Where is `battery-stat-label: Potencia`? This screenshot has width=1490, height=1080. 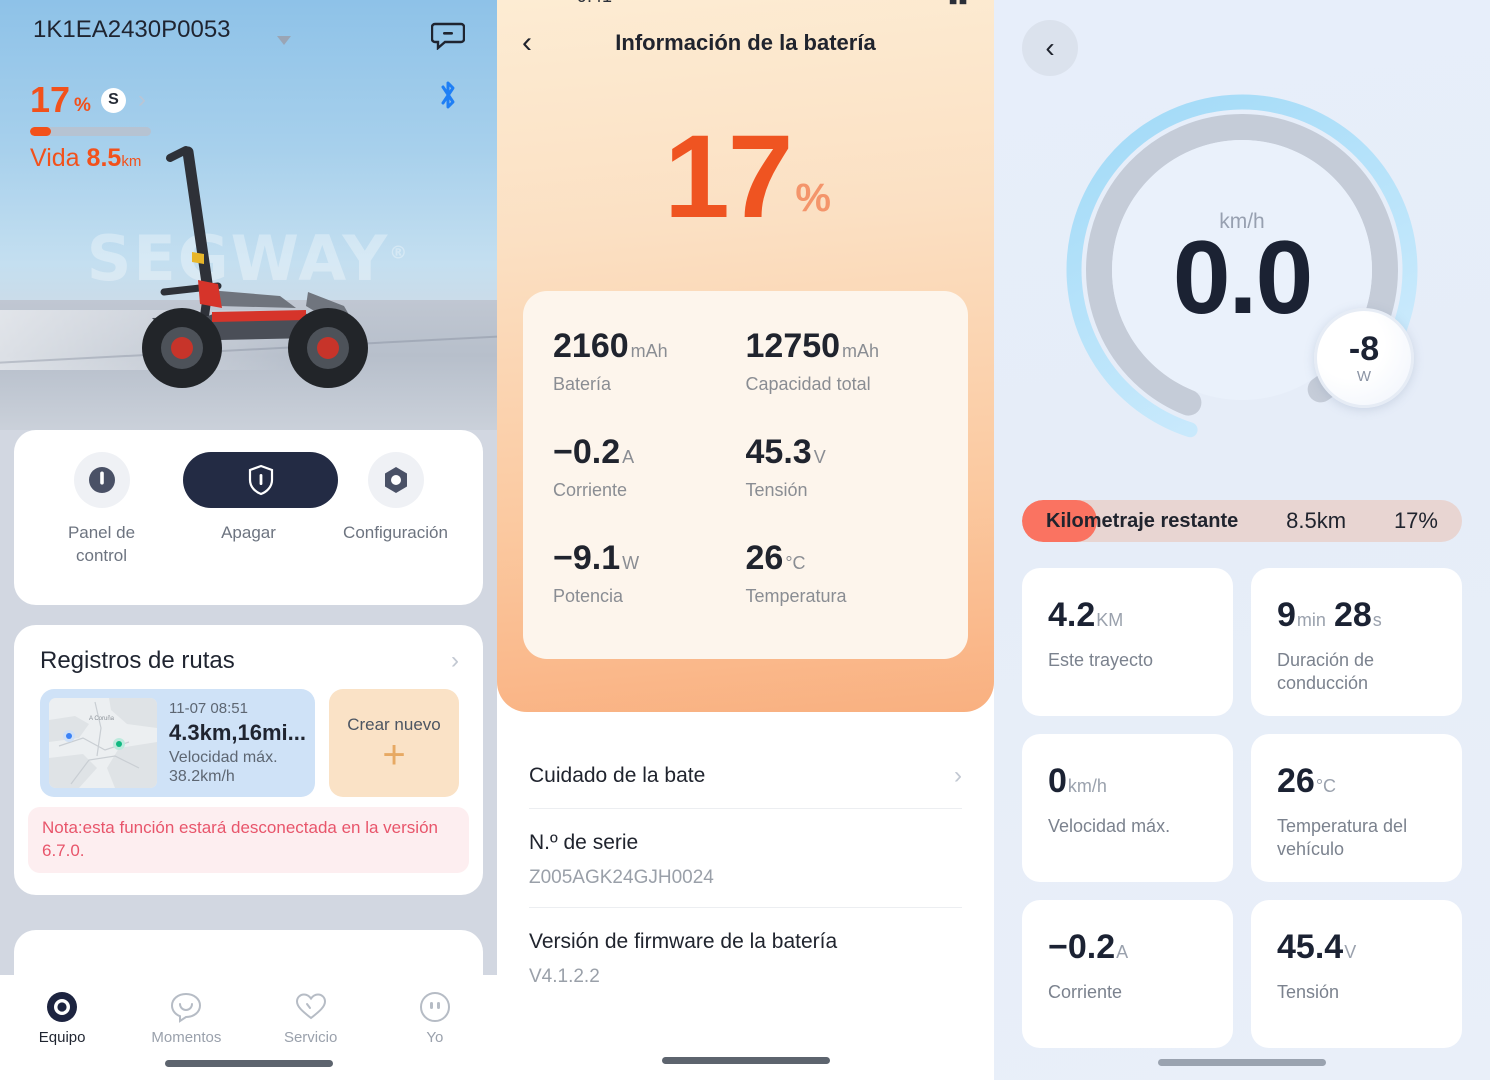 battery-stat-label: Potencia is located at coordinates (588, 596).